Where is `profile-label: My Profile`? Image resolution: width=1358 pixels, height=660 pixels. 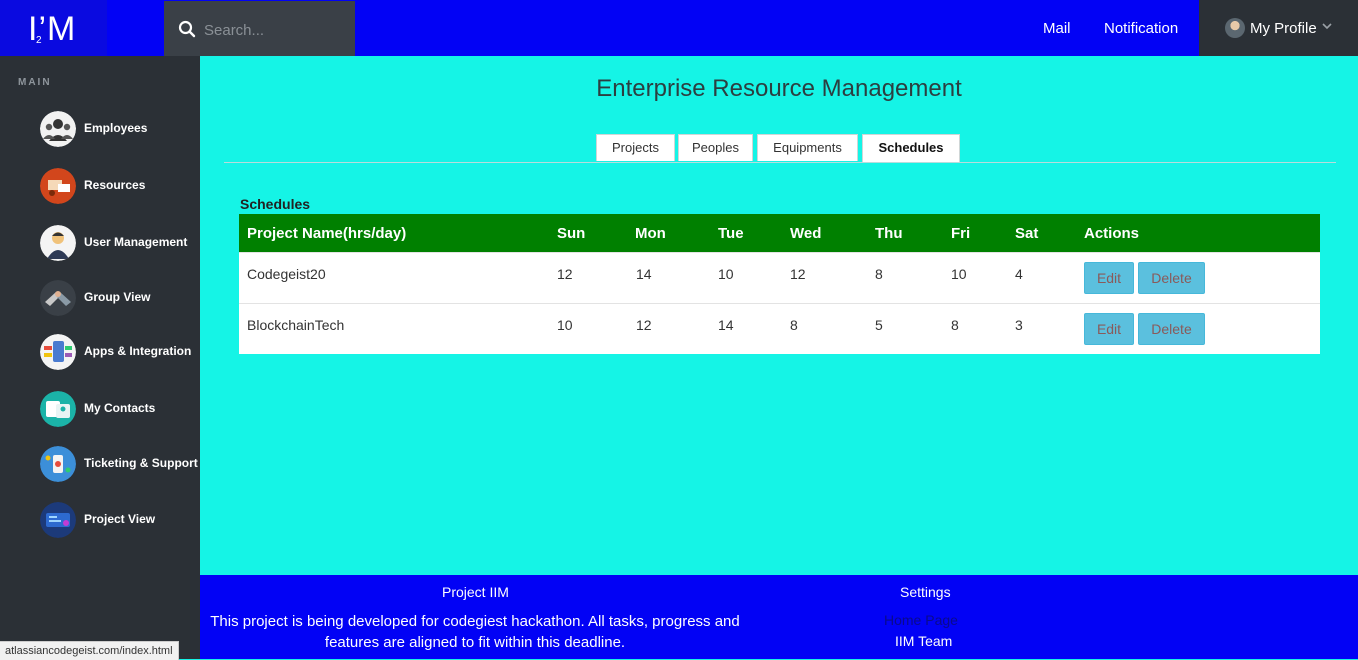 profile-label: My Profile is located at coordinates (1283, 28).